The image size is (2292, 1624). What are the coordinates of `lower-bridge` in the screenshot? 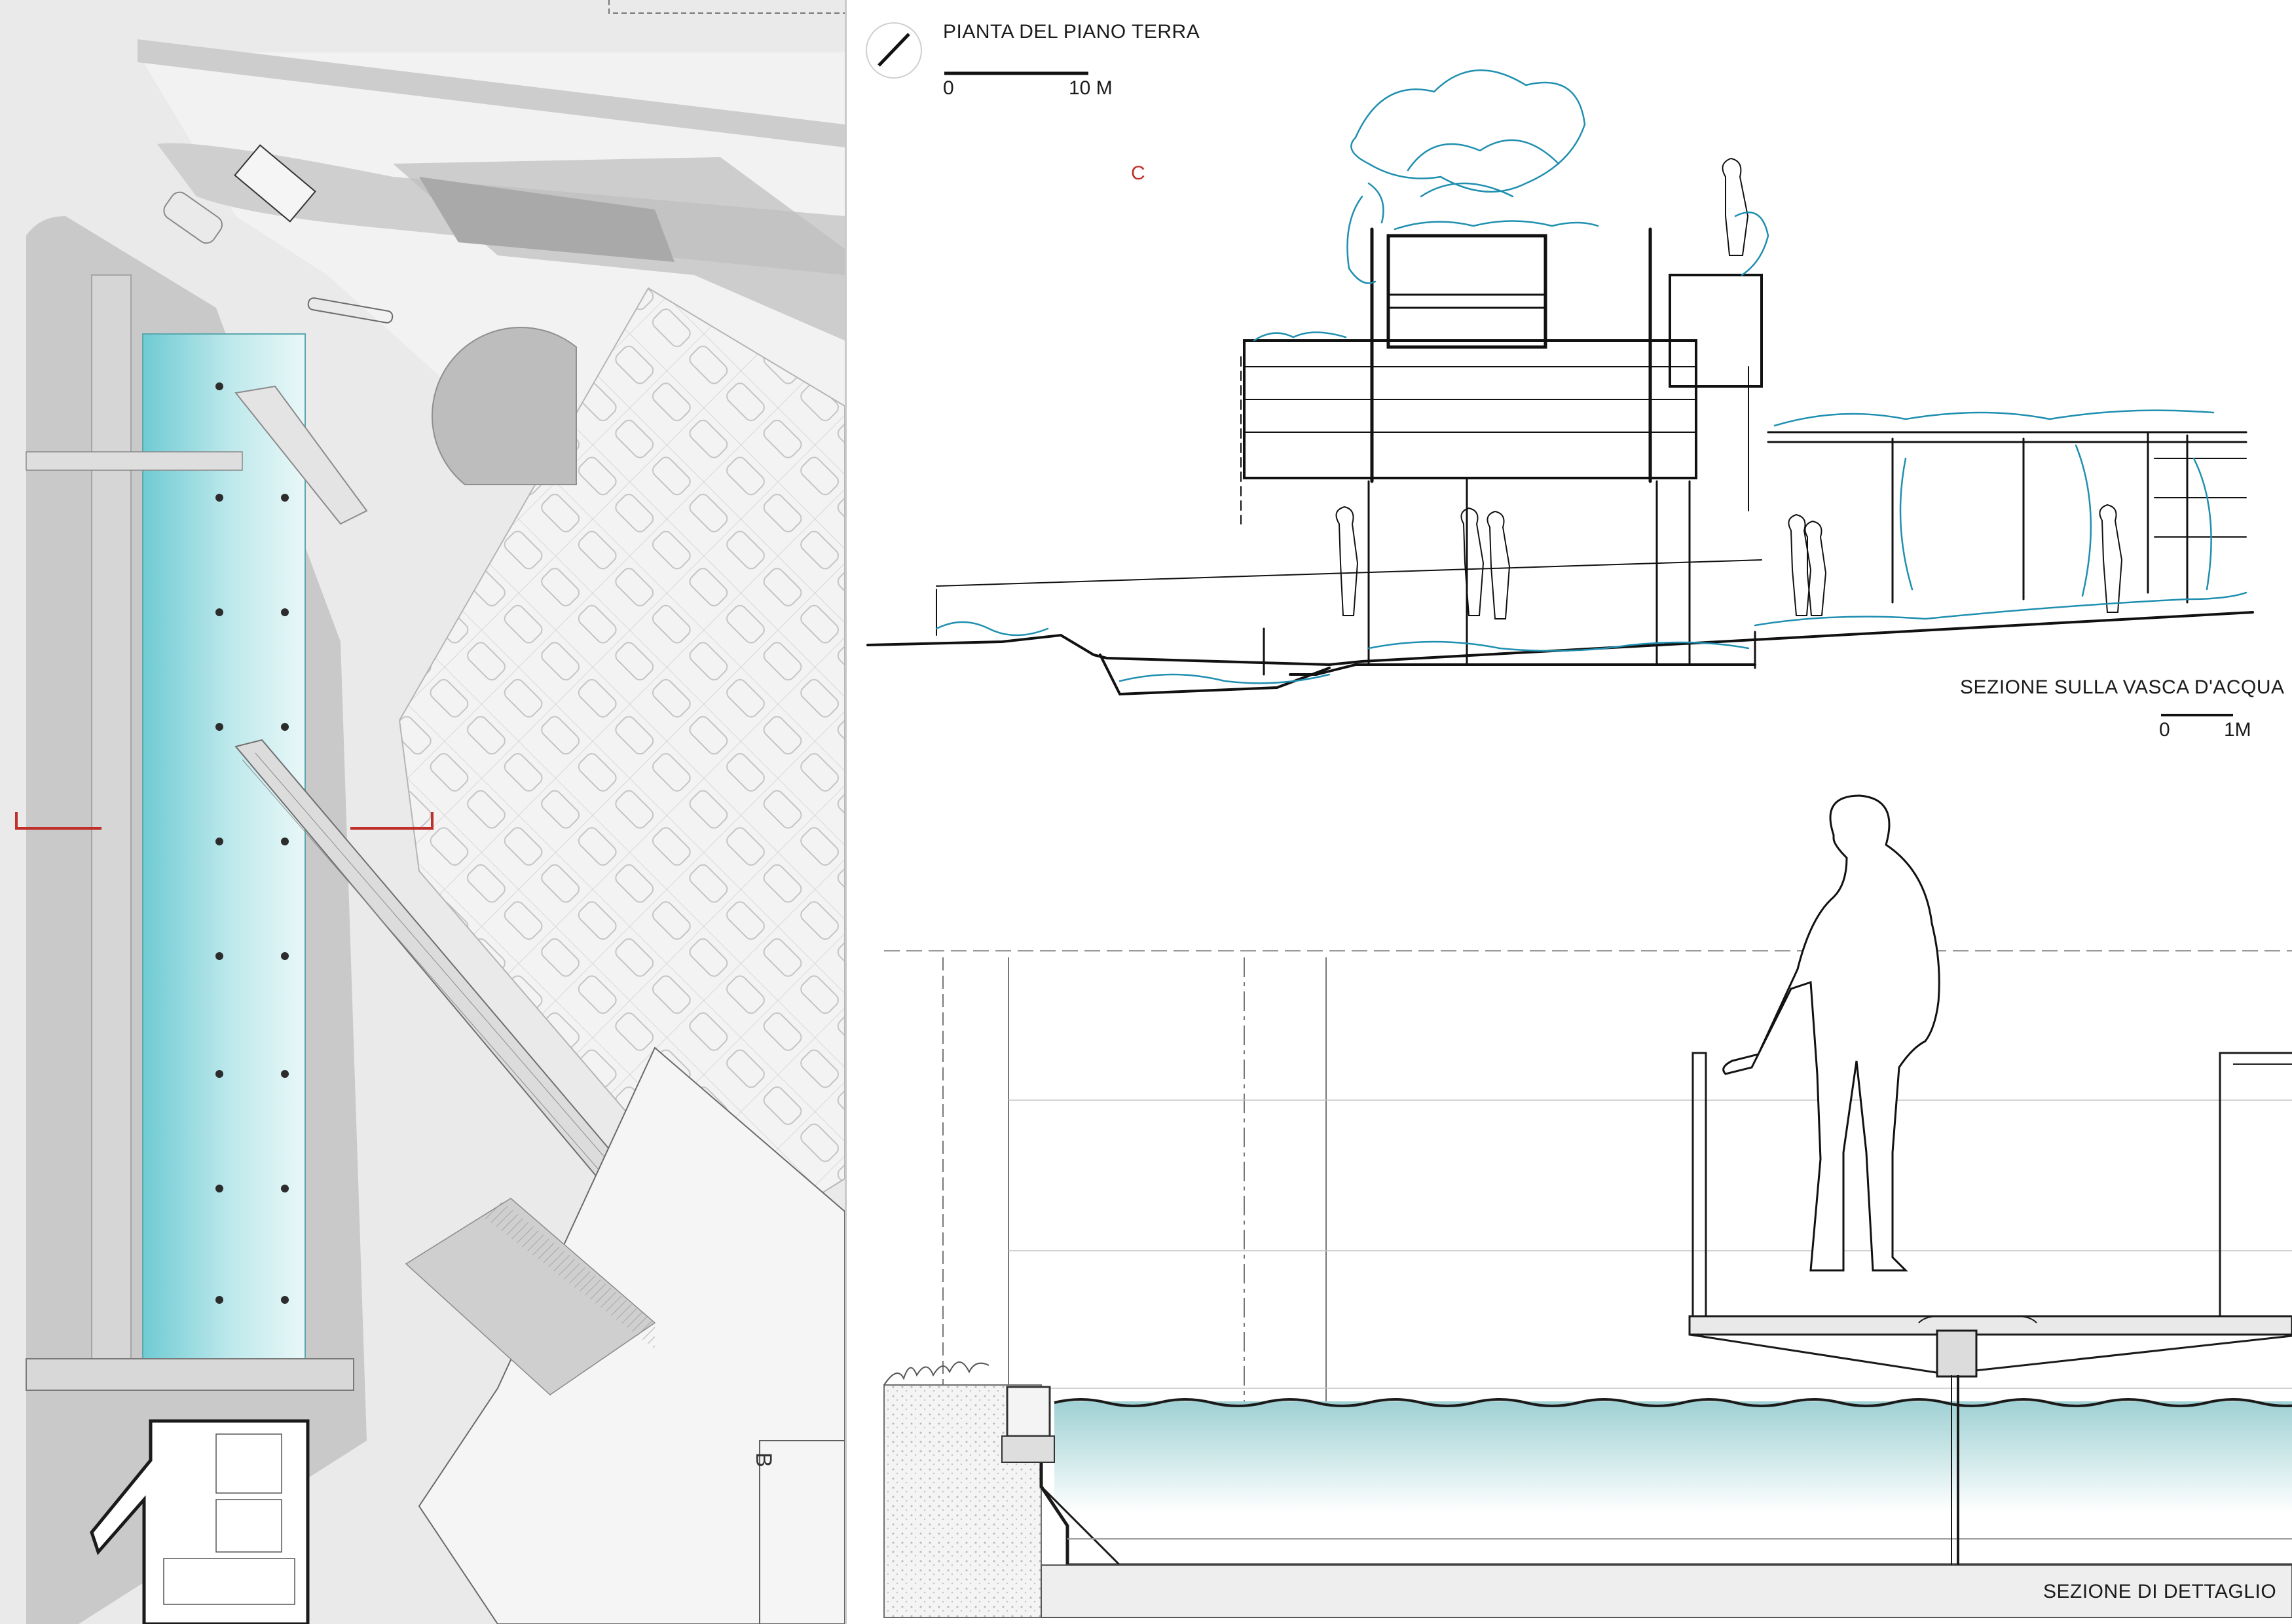 It's located at (190, 1374).